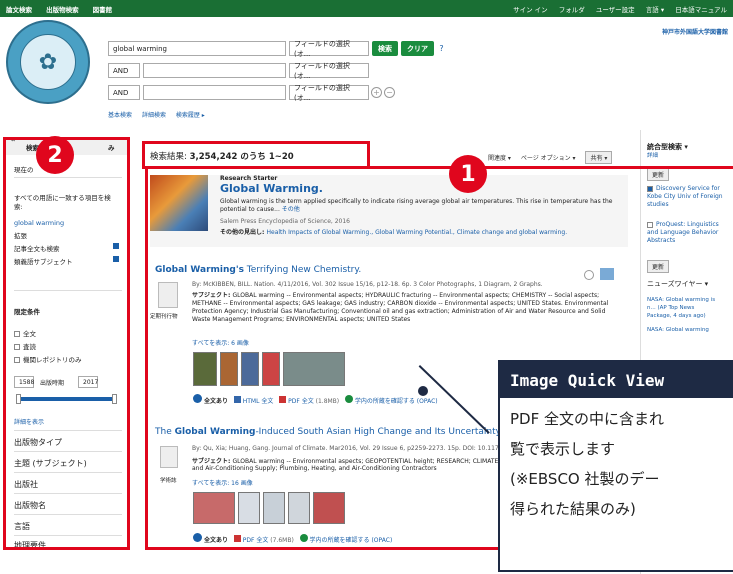 The image size is (733, 574). I want to click on nav-publication-search: 出版物検索, so click(62, 10).